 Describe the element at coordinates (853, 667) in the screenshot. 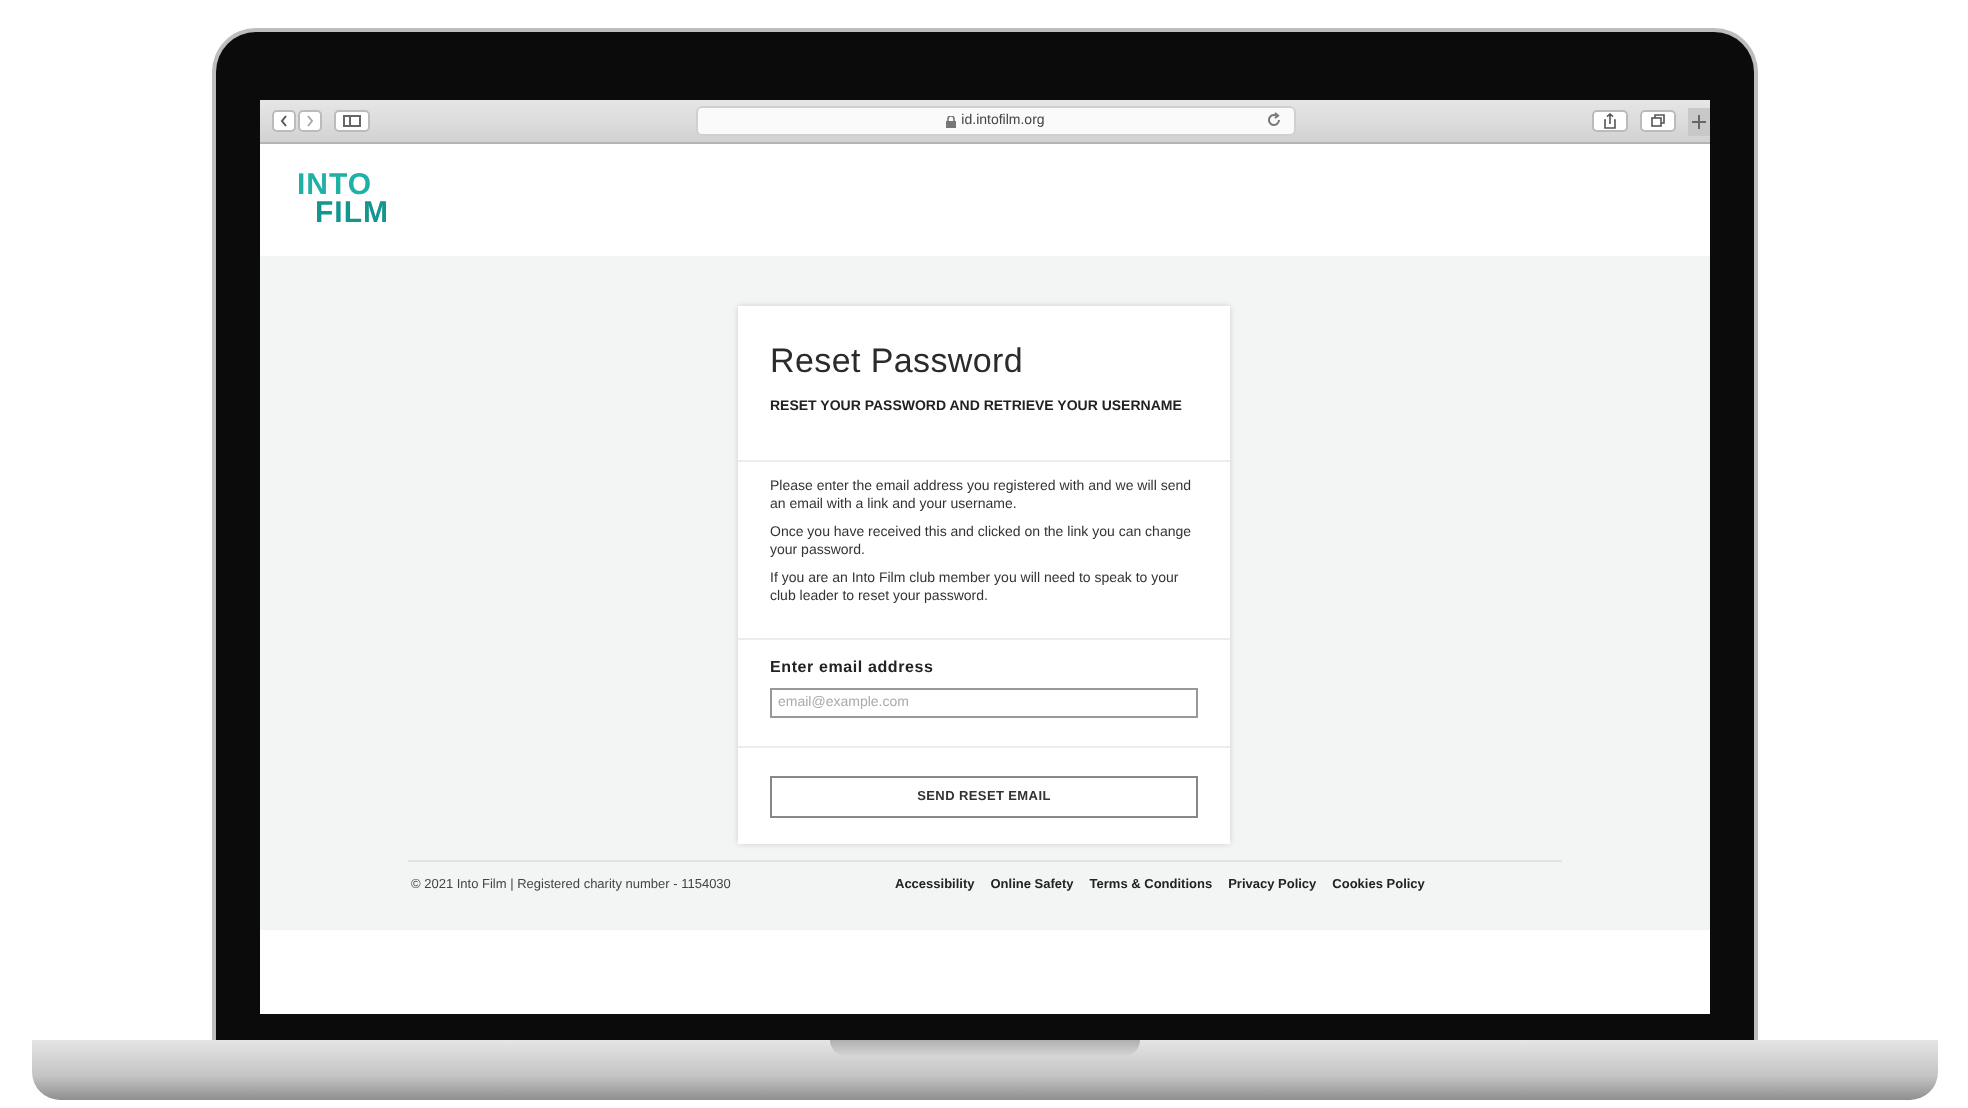

I see `field-label: Enter email address` at that location.